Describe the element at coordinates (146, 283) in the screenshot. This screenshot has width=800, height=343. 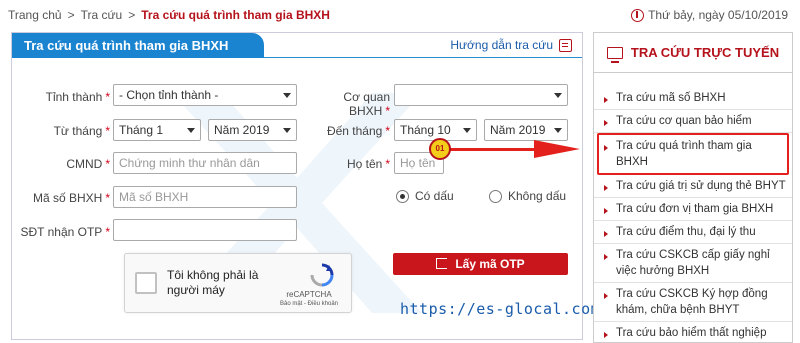
I see `captcha-checkbox` at that location.